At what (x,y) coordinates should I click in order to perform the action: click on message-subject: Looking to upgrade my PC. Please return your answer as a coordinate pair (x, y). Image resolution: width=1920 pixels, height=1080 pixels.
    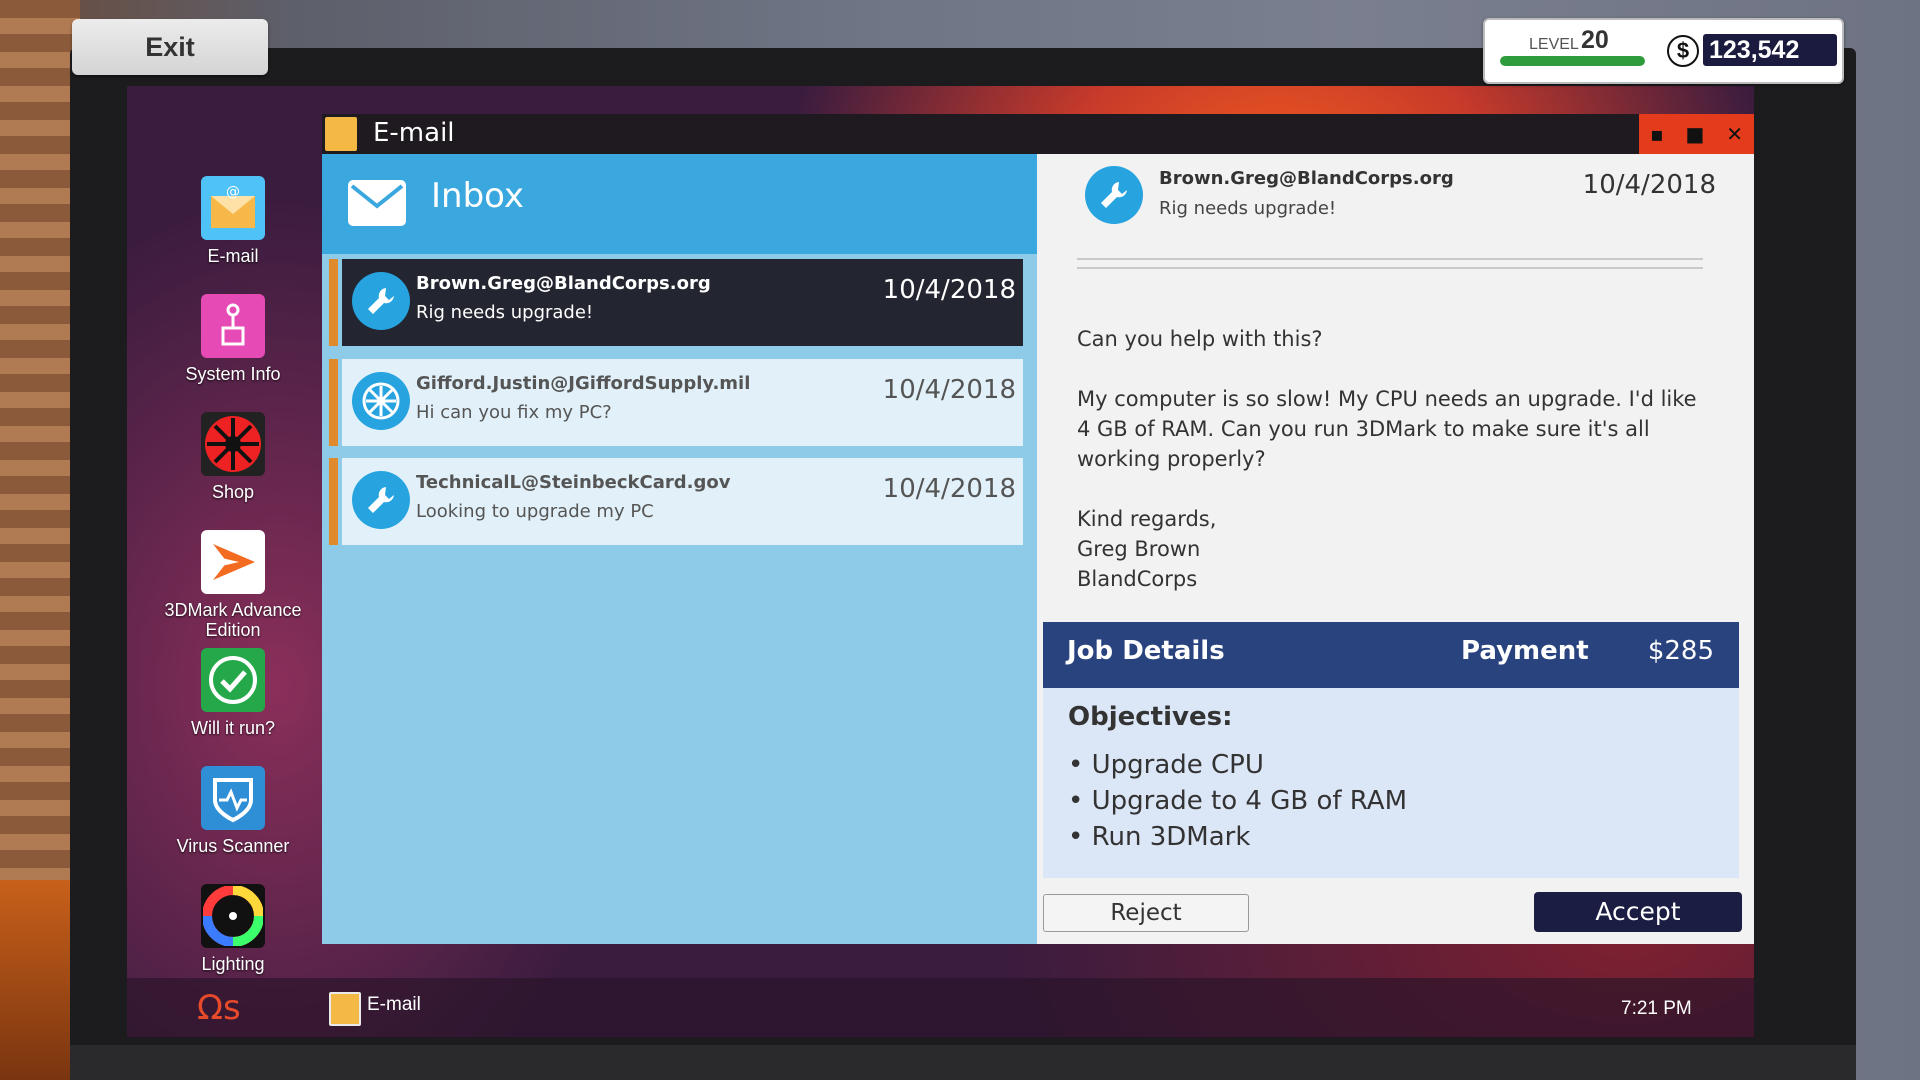
    Looking at the image, I should click on (535, 511).